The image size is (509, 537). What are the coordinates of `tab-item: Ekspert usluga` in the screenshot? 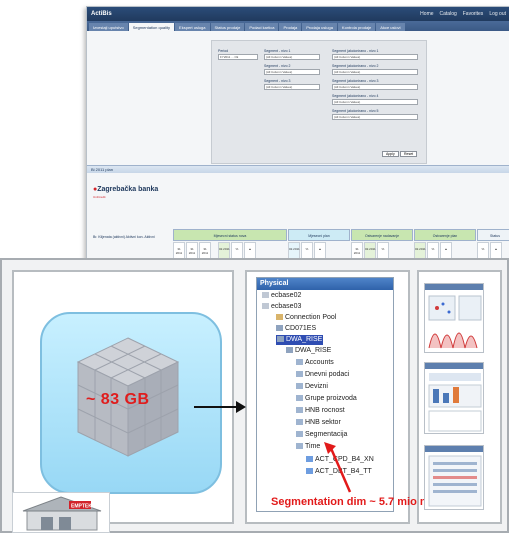 It's located at (192, 27).